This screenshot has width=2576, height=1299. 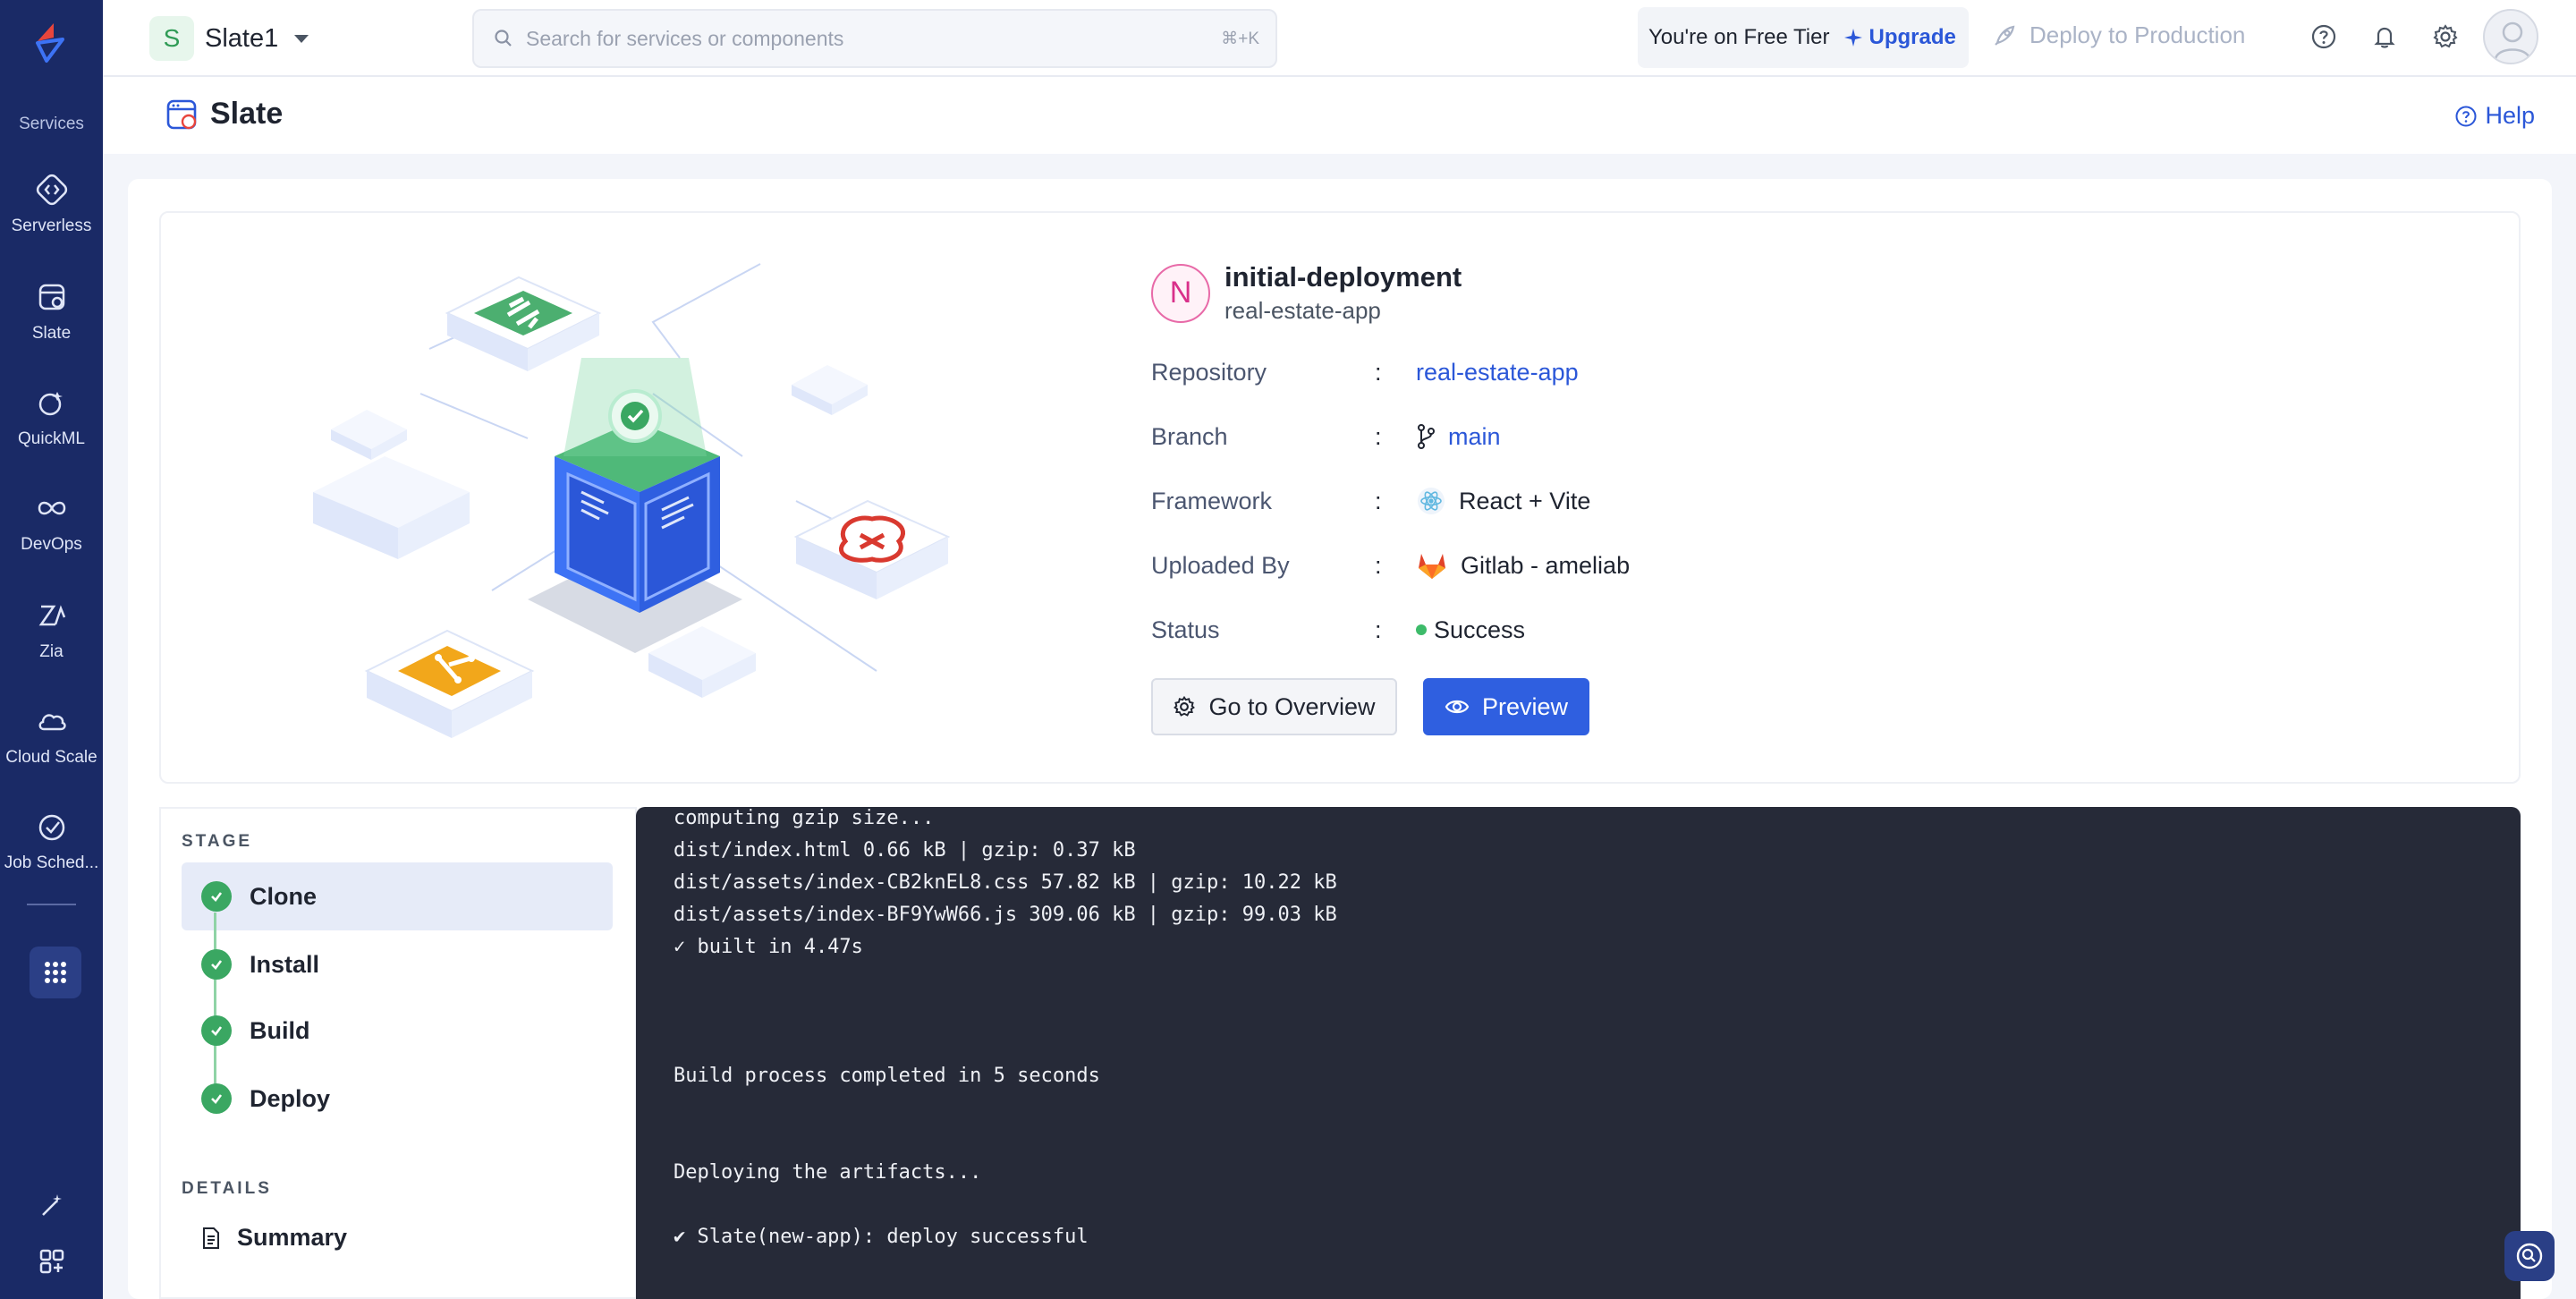 What do you see at coordinates (1180, 293) in the screenshot?
I see `deployment-avatar: N` at bounding box center [1180, 293].